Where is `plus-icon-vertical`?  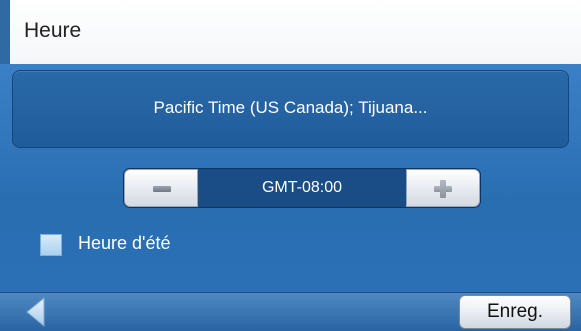
plus-icon-vertical is located at coordinates (443, 189).